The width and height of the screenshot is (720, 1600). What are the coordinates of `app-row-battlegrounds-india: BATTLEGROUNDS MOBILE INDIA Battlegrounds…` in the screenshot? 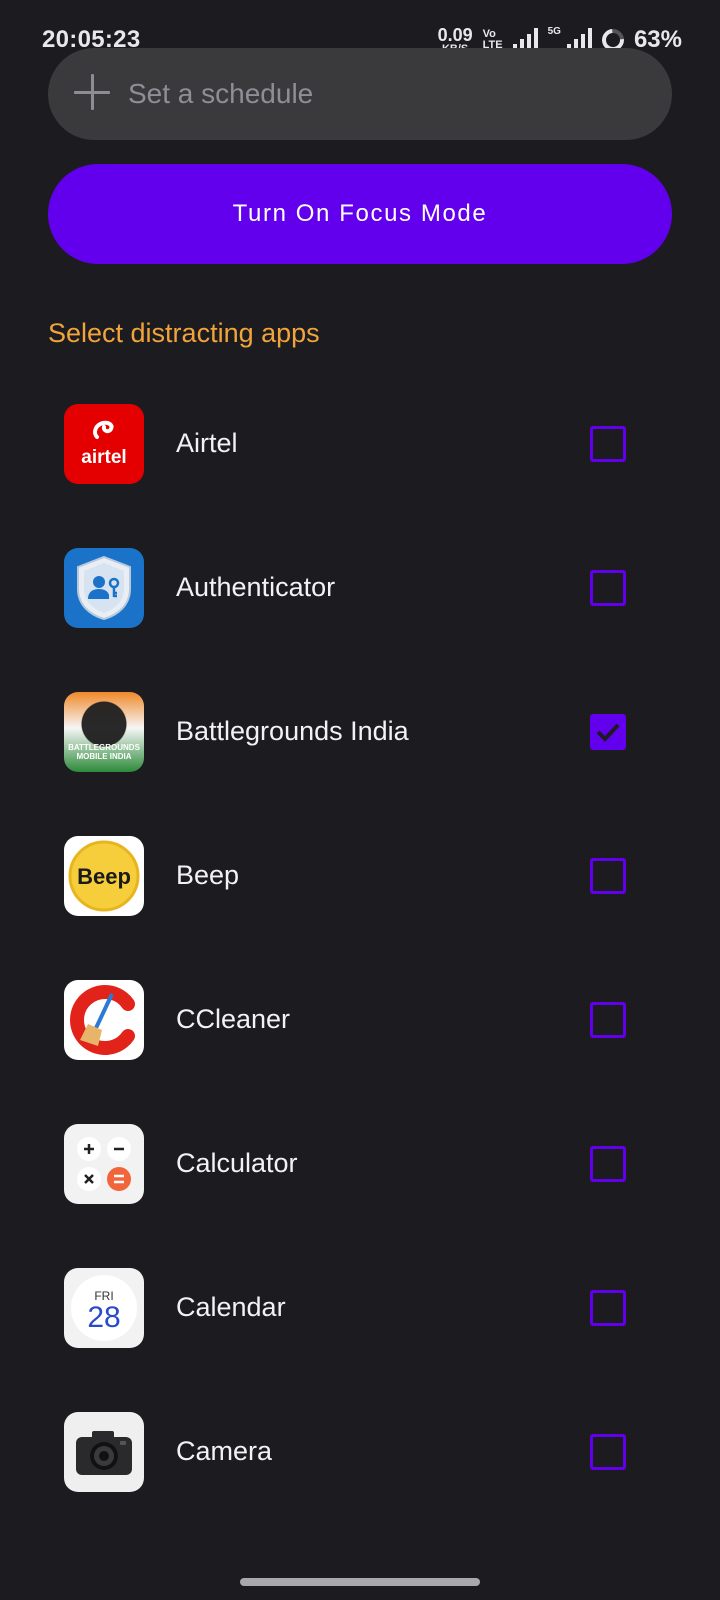 It's located at (360, 750).